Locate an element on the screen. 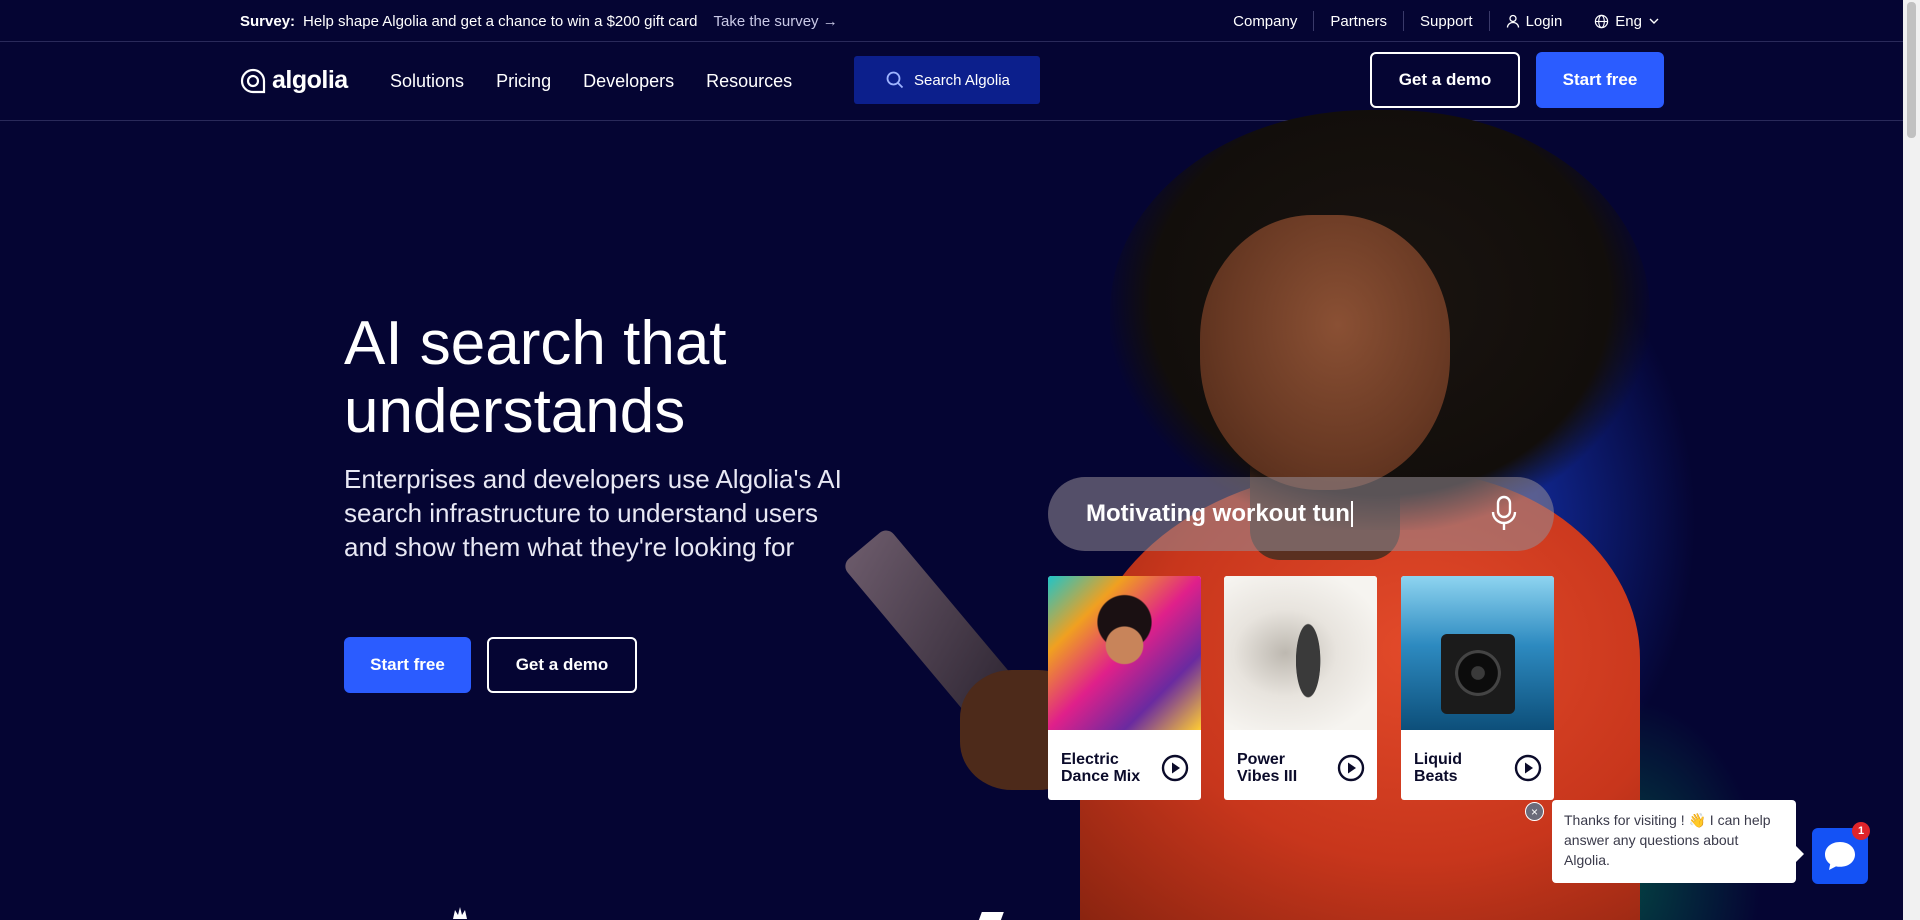 This screenshot has width=1920, height=920. support-link: Support is located at coordinates (1446, 21).